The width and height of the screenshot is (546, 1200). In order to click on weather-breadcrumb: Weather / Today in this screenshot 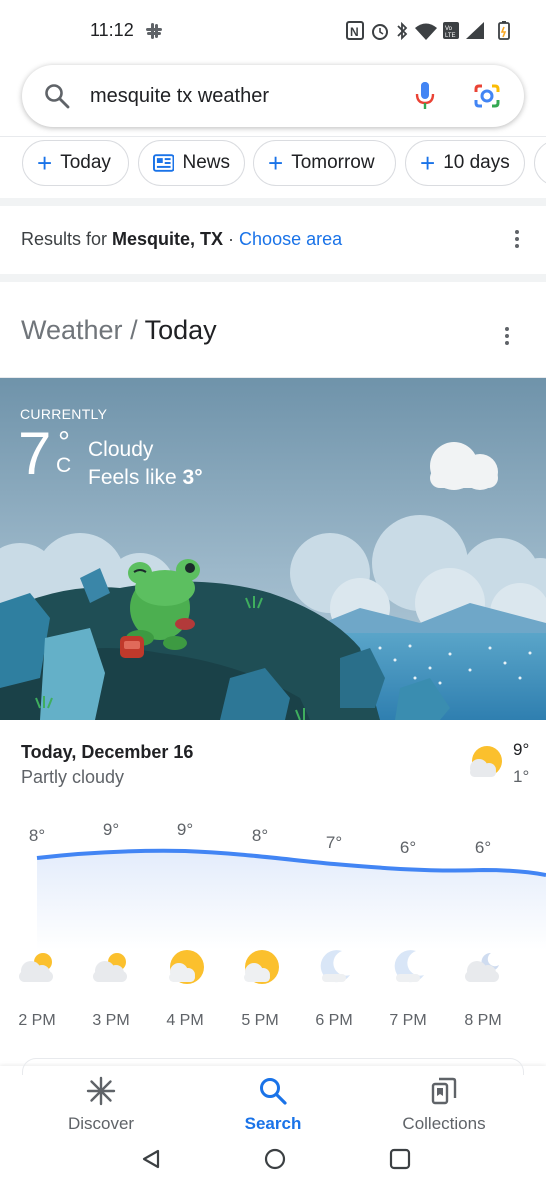, I will do `click(119, 330)`.